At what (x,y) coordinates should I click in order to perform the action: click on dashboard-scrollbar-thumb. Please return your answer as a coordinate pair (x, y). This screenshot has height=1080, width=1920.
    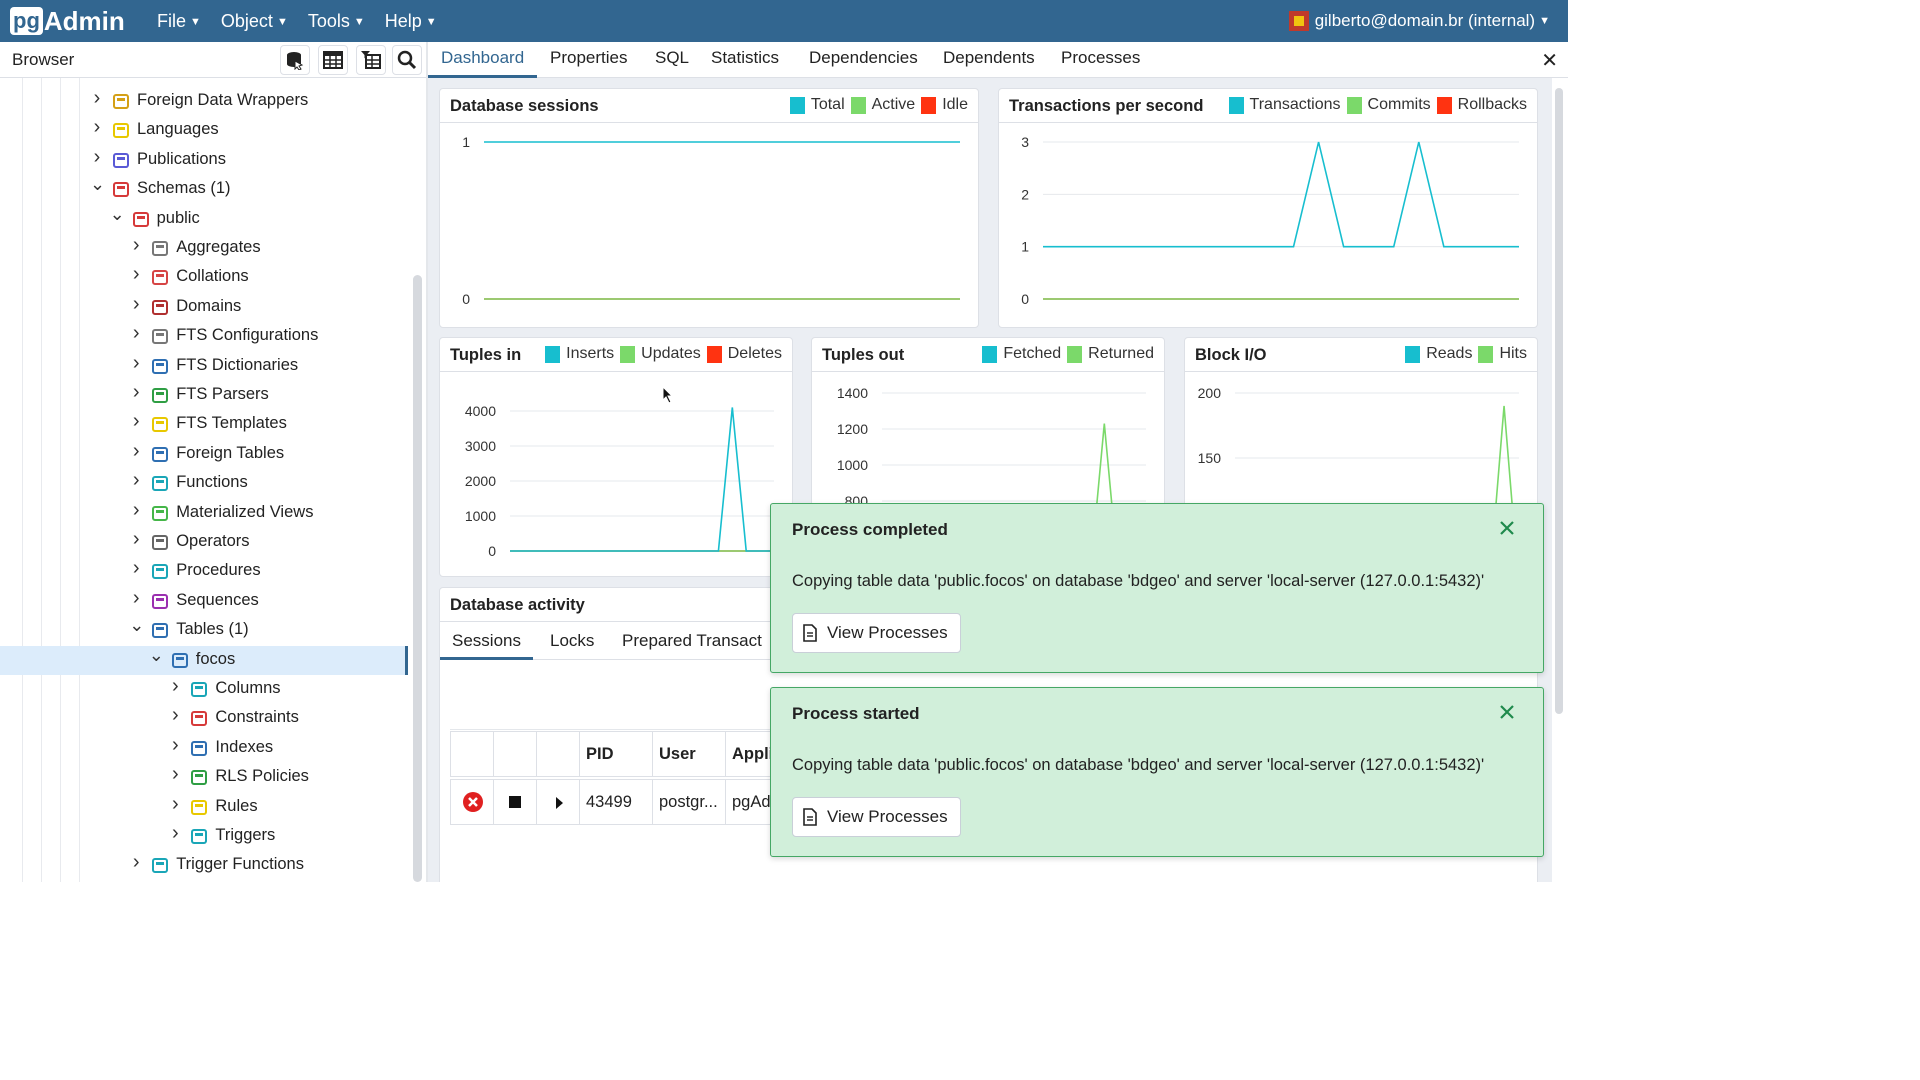
    Looking at the image, I should click on (1559, 401).